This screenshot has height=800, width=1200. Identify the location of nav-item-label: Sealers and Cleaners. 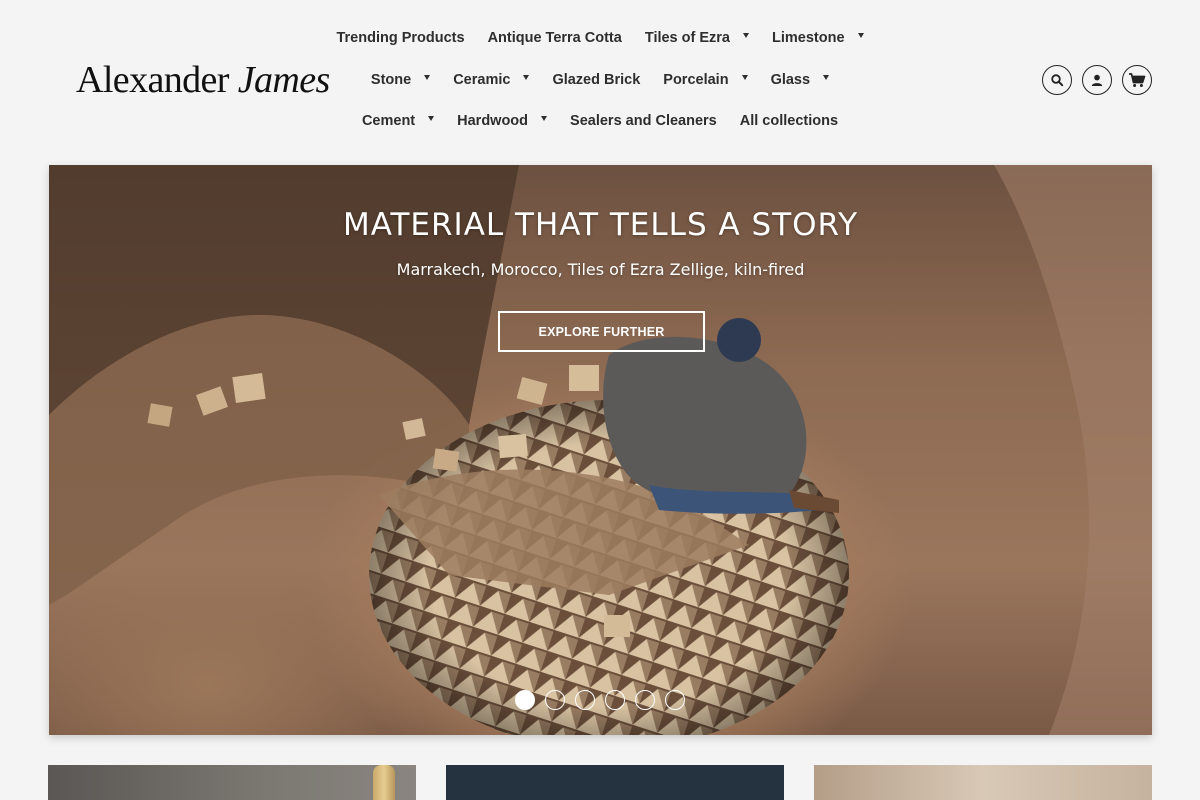
(643, 121).